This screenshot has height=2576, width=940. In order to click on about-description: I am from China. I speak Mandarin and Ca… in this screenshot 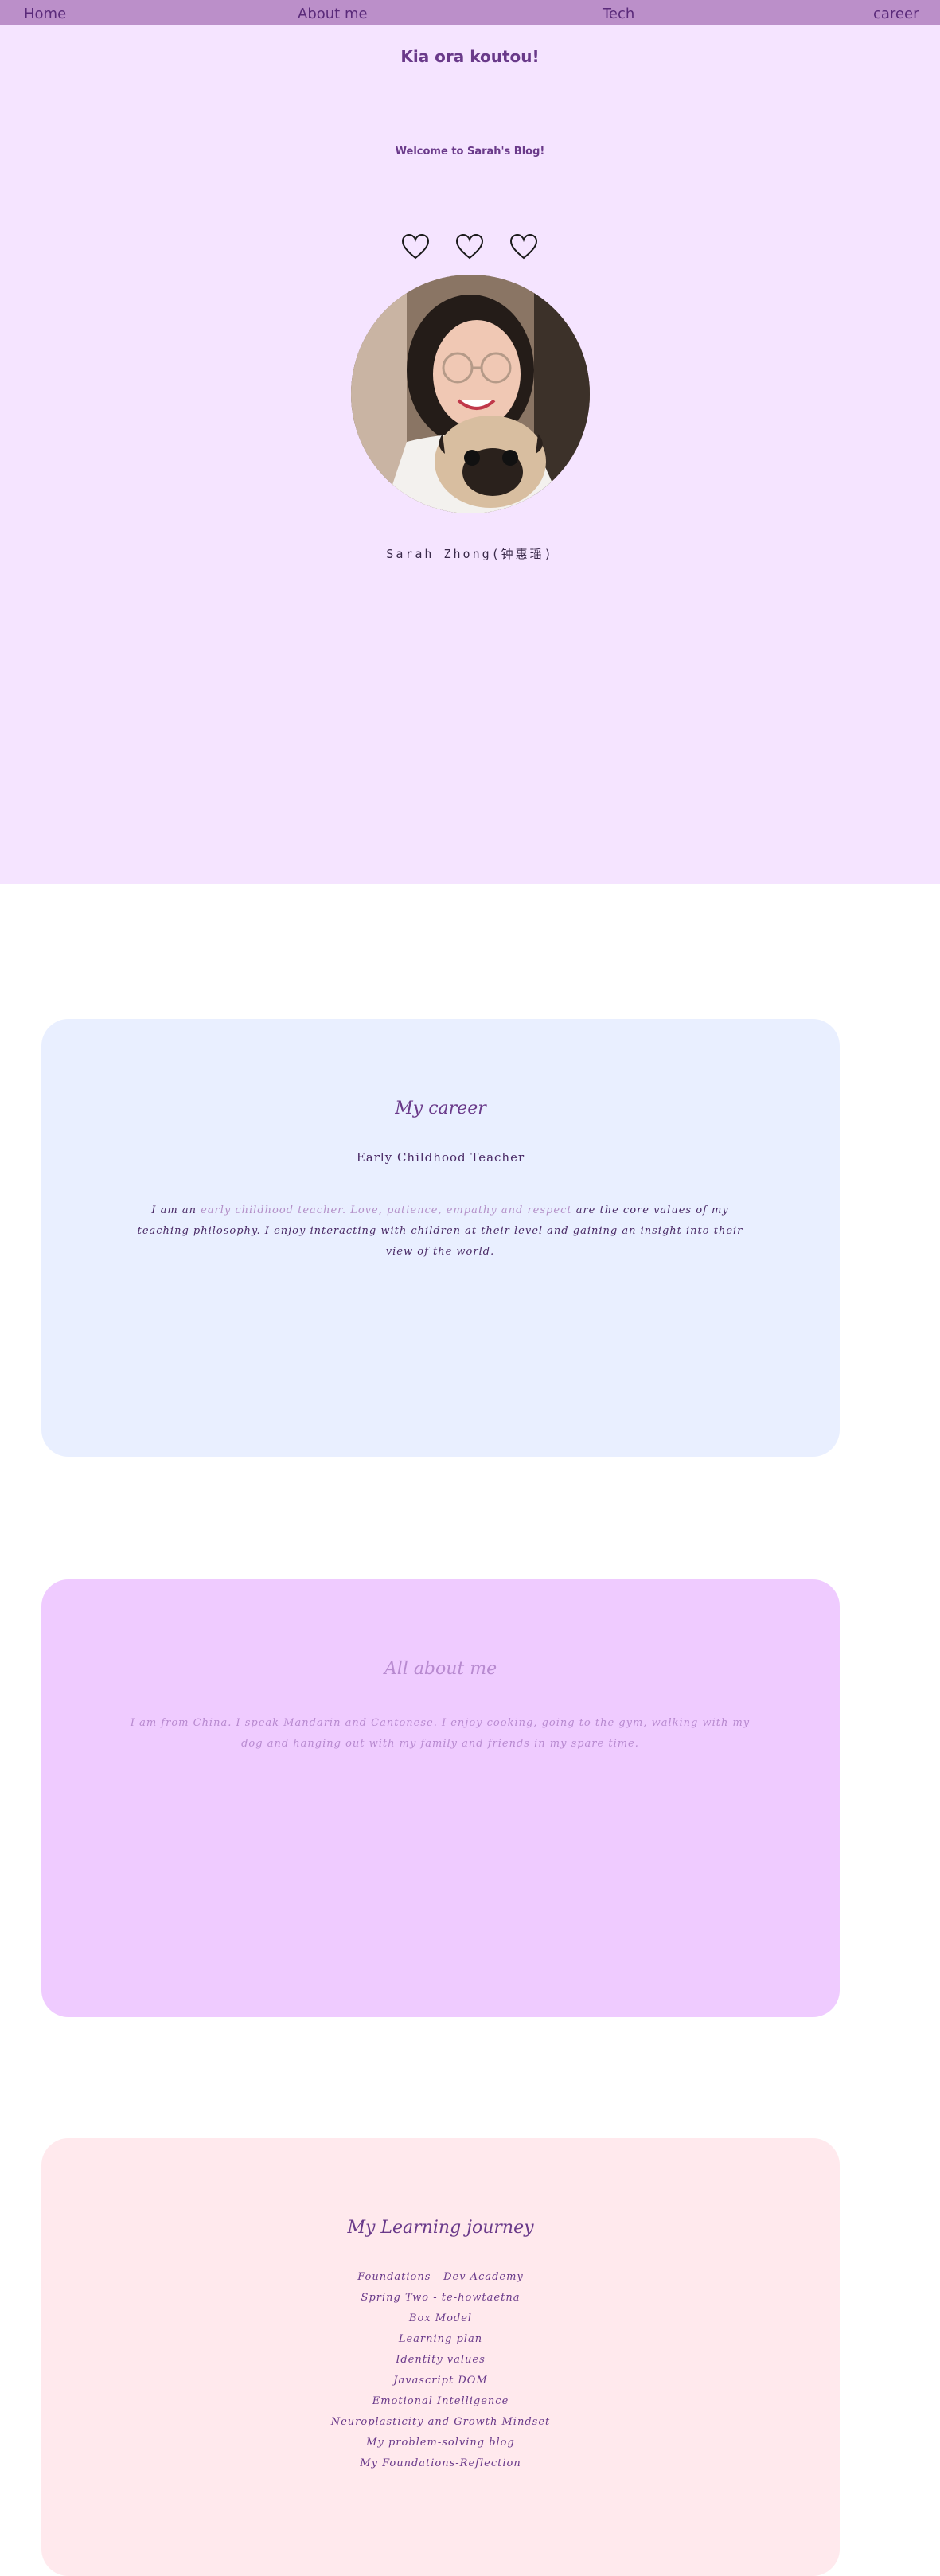, I will do `click(441, 1733)`.